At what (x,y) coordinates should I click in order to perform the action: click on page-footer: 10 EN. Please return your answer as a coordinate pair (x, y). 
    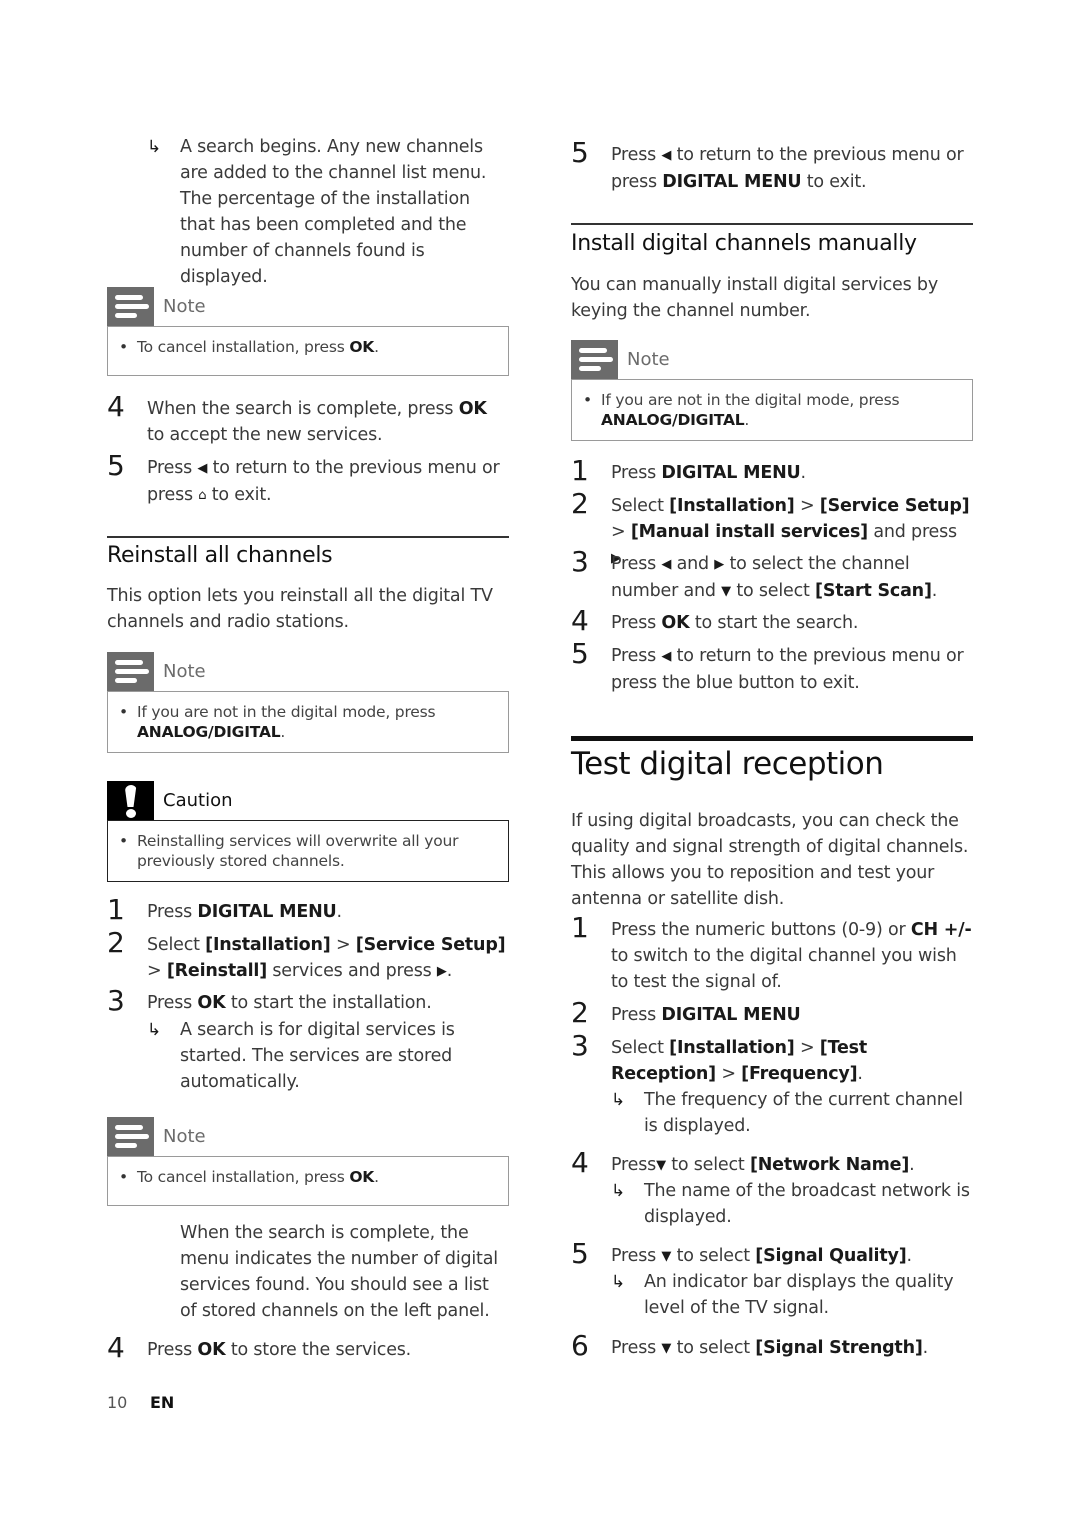
    Looking at the image, I should click on (140, 1403).